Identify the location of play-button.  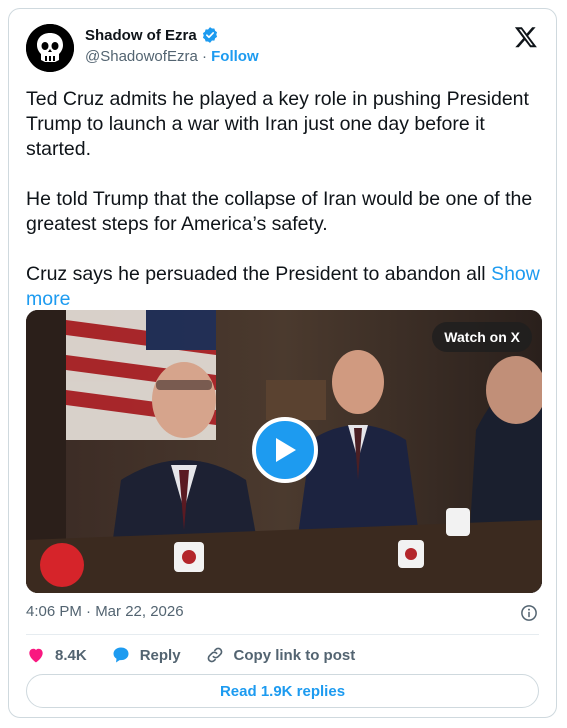
(285, 450).